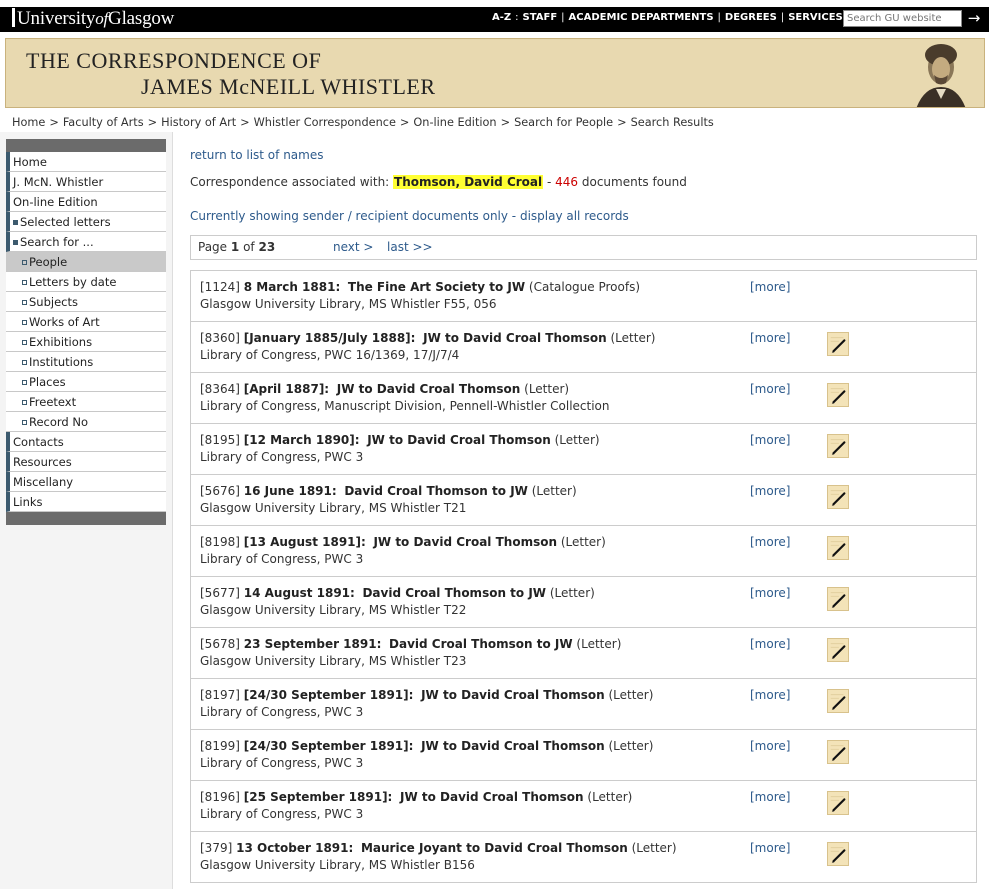  What do you see at coordinates (641, 17) in the screenshot?
I see `nav-academic-departments: ACADEMIC DEPARTMENTS` at bounding box center [641, 17].